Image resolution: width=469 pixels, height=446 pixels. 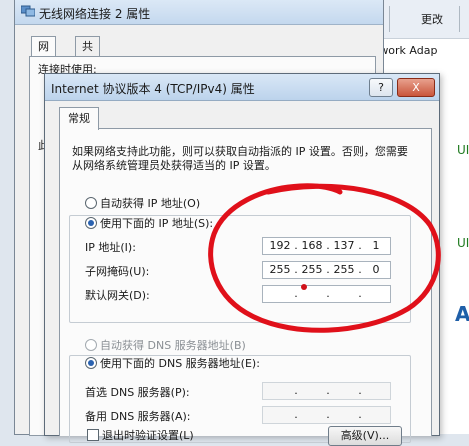 What do you see at coordinates (91, 363) in the screenshot?
I see `manual-dns-radio` at bounding box center [91, 363].